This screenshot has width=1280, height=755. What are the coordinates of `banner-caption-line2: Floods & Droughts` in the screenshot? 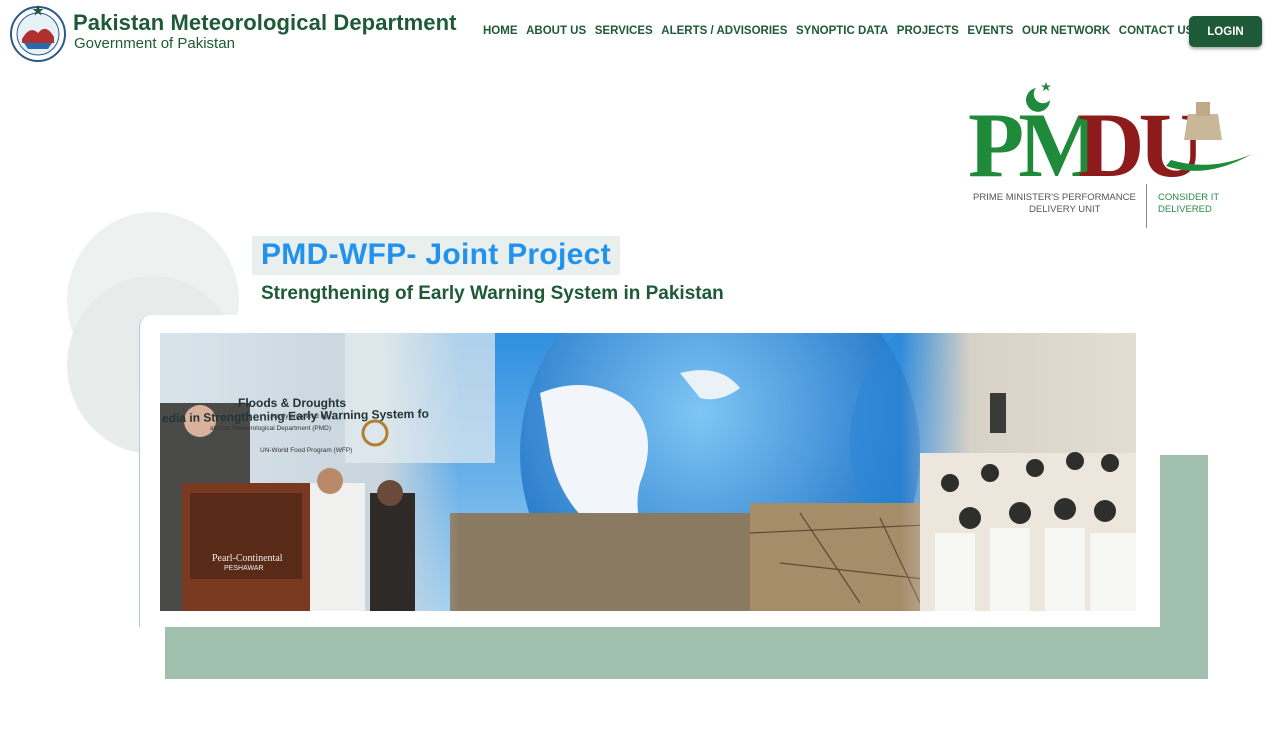 It's located at (292, 403).